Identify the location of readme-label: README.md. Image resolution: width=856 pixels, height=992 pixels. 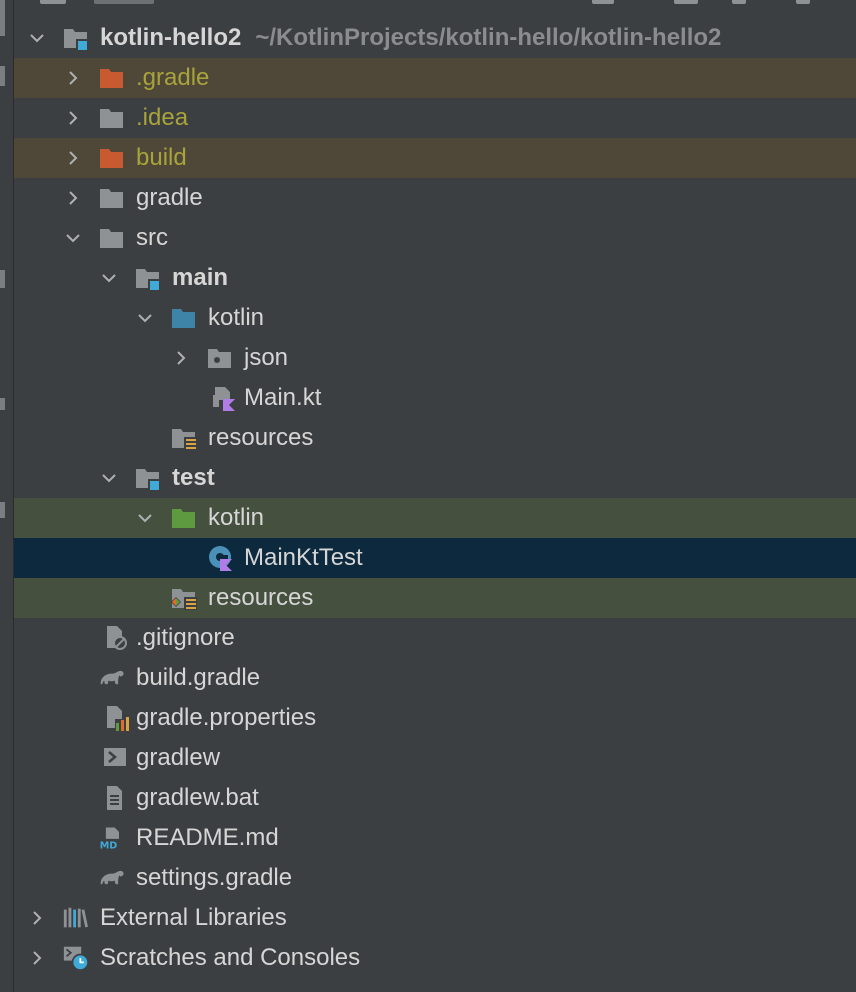
(207, 837).